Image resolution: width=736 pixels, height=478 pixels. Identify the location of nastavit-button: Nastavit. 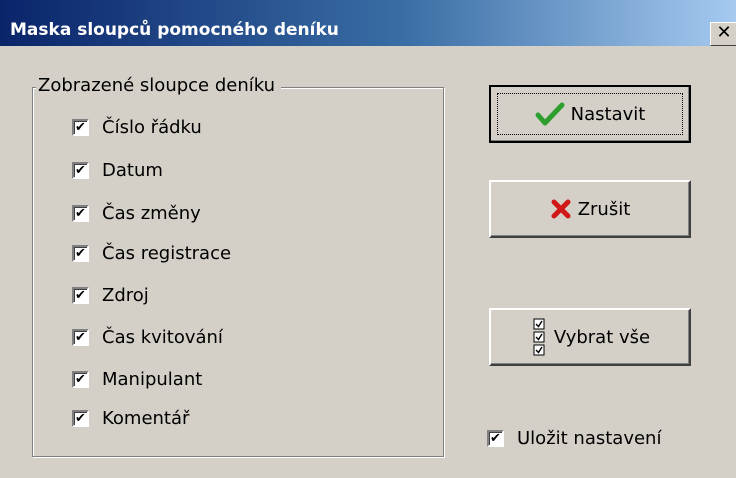
(590, 114).